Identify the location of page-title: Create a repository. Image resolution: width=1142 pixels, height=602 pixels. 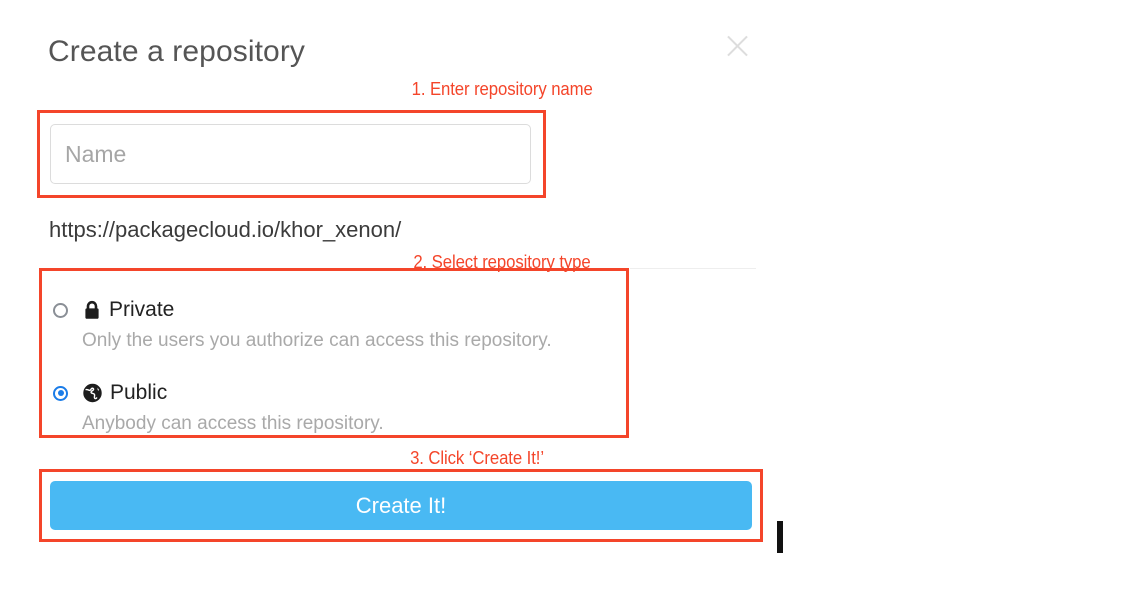
(177, 51).